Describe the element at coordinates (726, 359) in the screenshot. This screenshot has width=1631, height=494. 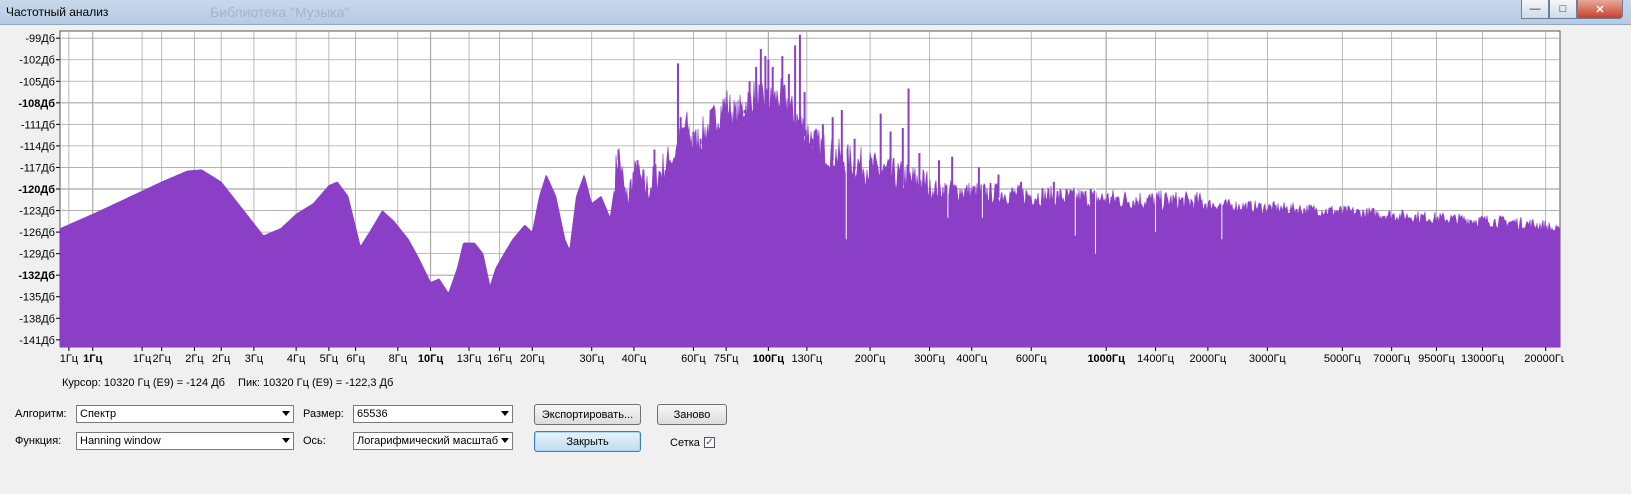
I see `x-tick-label: 75Гц` at that location.